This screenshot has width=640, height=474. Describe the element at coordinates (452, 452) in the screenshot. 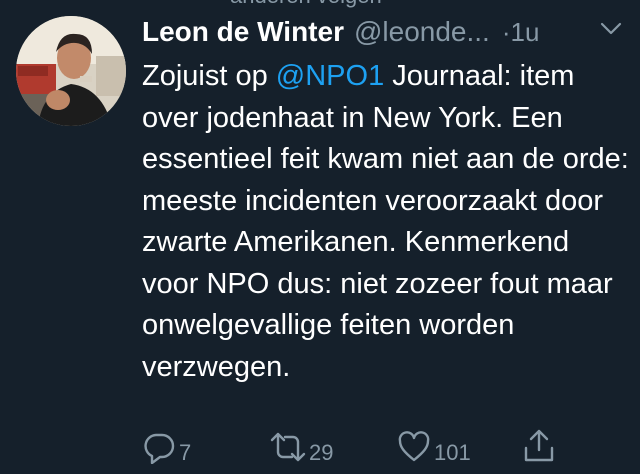

I see `like-count: 101` at that location.